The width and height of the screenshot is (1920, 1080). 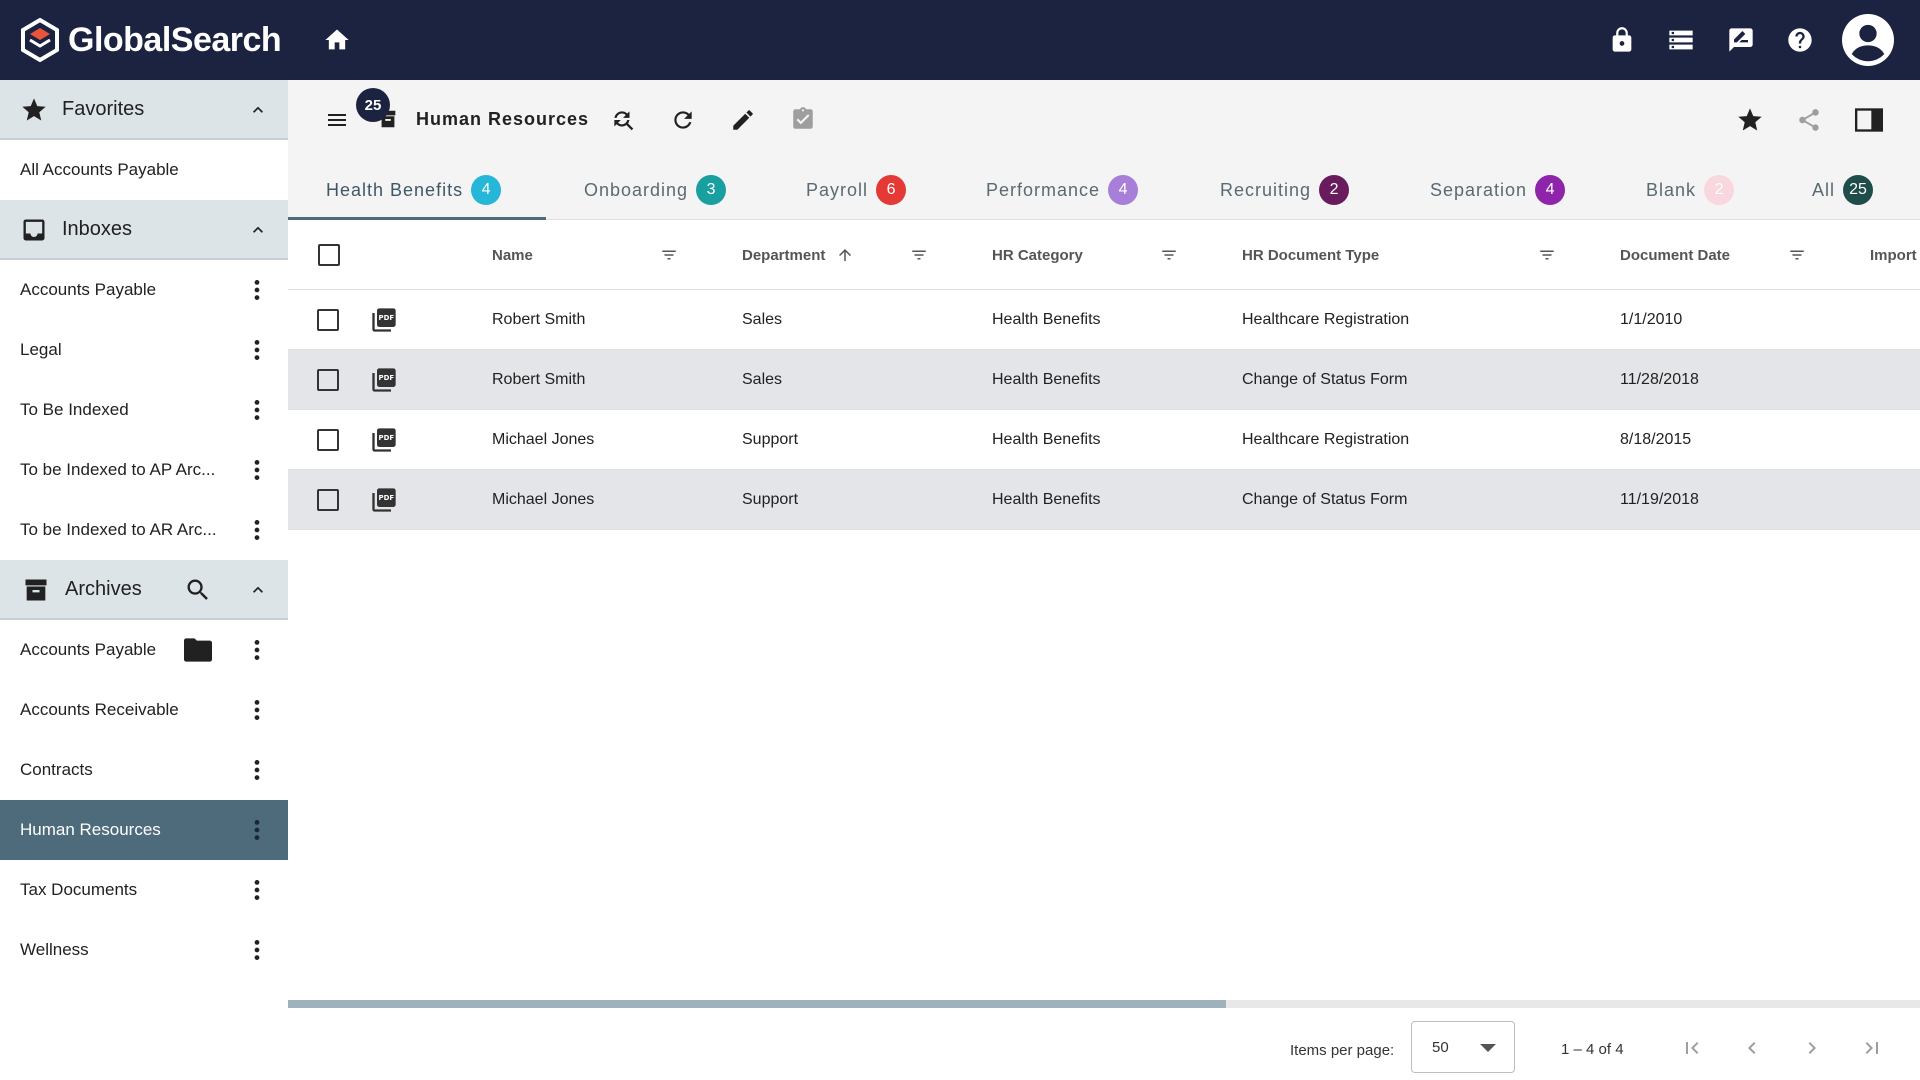 I want to click on favorites-section-header: Favorites, so click(x=144, y=110).